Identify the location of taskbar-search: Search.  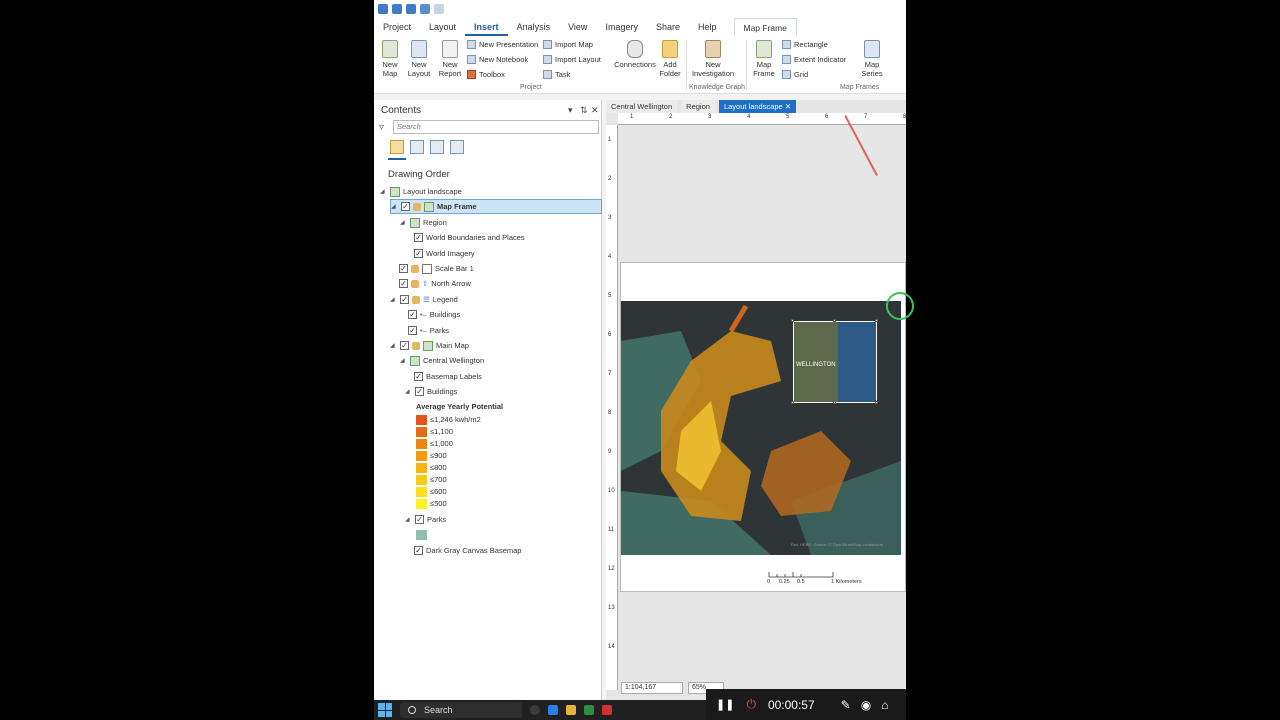
(461, 710).